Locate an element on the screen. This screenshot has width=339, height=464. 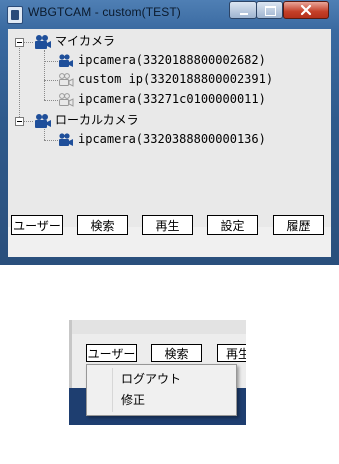
menu-item-modify: 修正 is located at coordinates (133, 399).